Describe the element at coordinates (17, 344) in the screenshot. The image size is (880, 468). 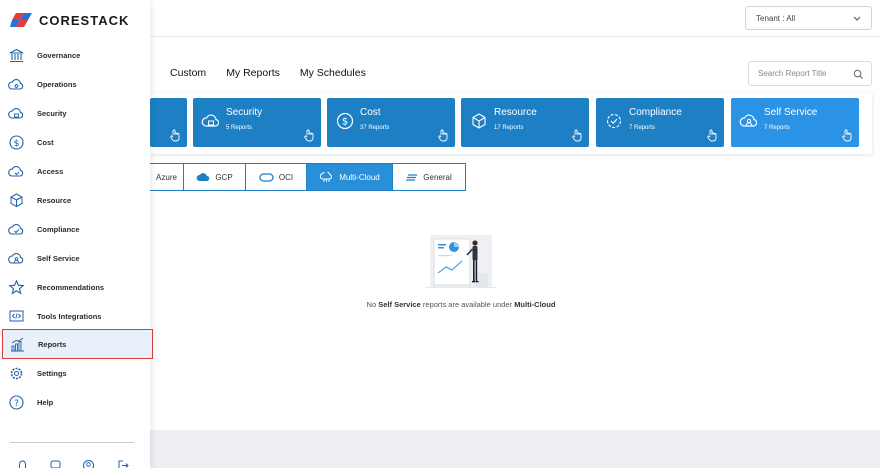
I see `bar-chart-icon` at that location.